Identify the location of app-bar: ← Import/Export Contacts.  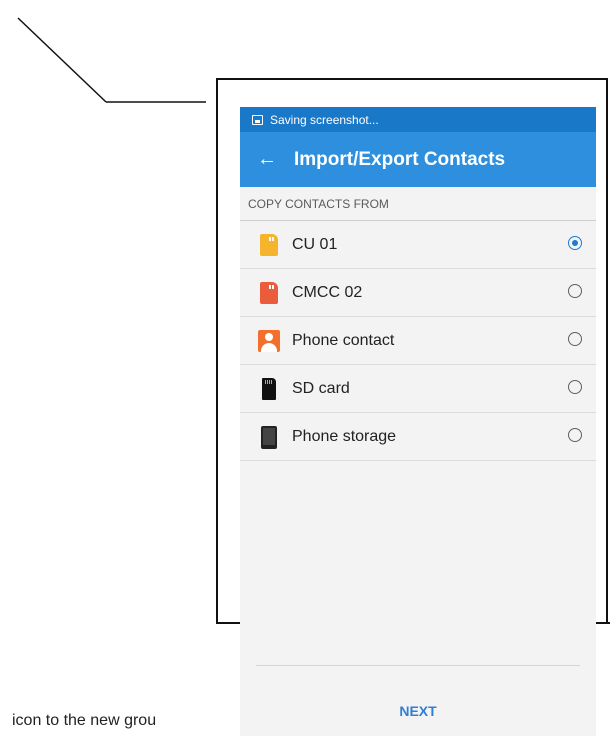
(418, 159).